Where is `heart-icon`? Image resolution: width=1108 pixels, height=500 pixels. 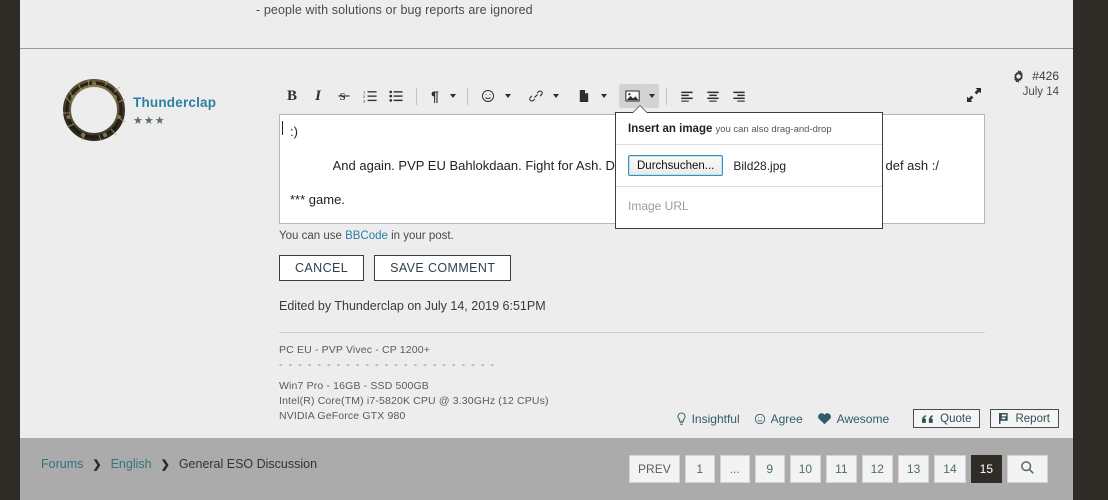
heart-icon is located at coordinates (824, 418).